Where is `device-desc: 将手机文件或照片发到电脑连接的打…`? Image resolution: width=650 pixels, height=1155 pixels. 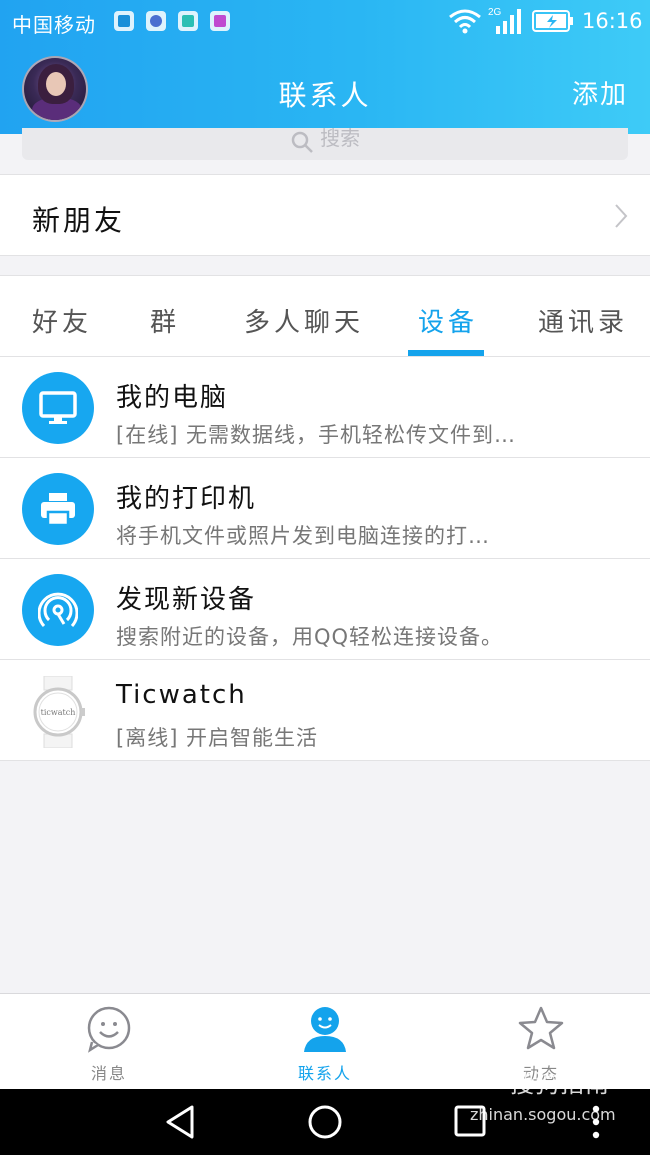 device-desc: 将手机文件或照片发到电脑连接的打… is located at coordinates (303, 536).